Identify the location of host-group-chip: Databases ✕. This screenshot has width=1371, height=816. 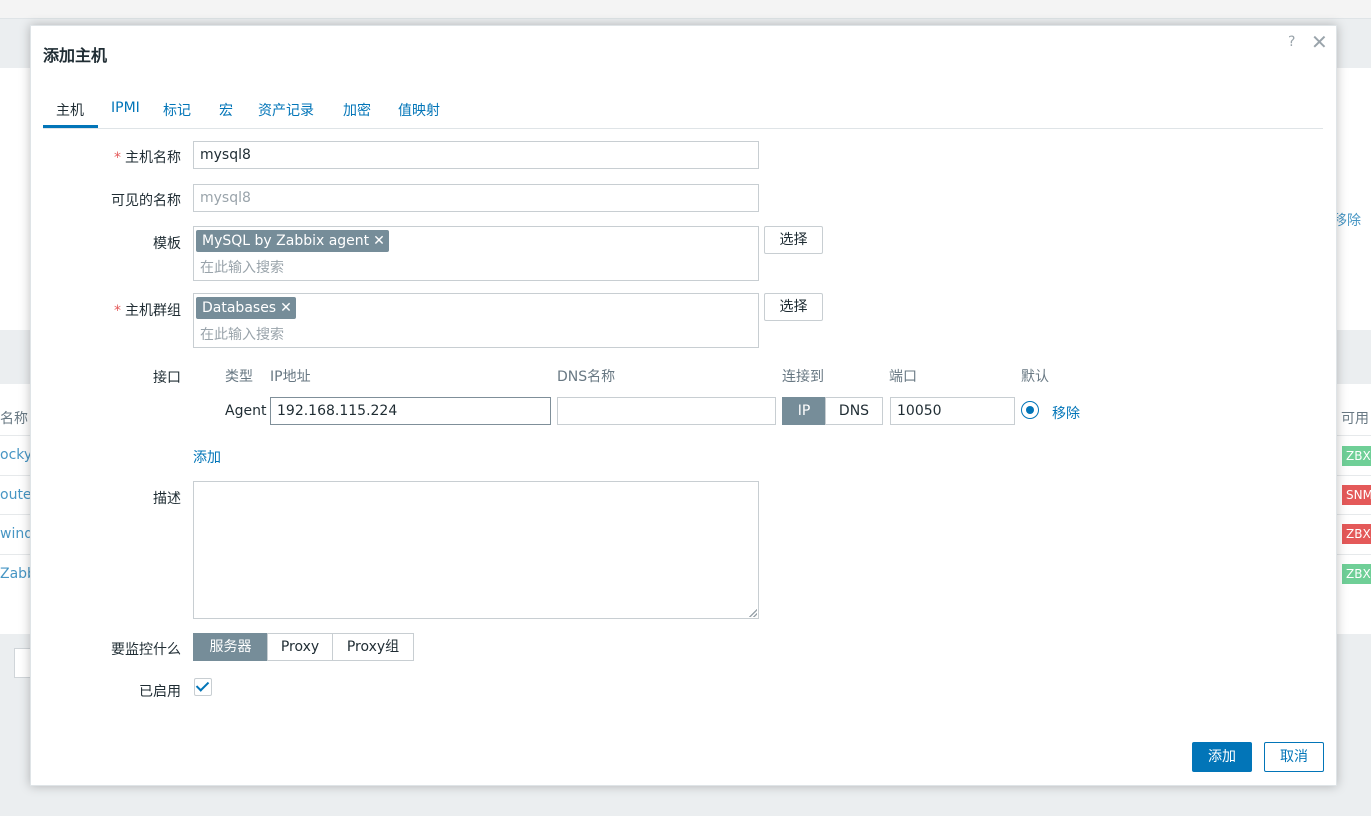
(246, 308).